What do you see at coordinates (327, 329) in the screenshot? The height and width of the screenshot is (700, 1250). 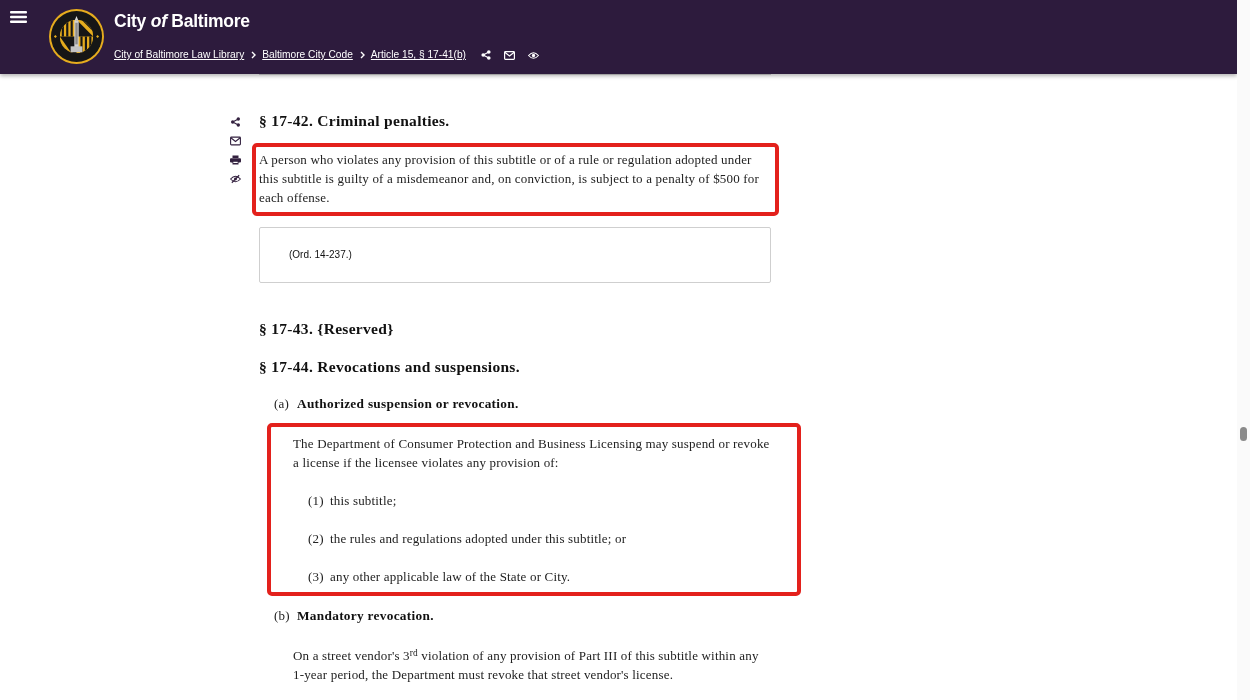 I see `section-heading: § 17-43. {Reserved}` at bounding box center [327, 329].